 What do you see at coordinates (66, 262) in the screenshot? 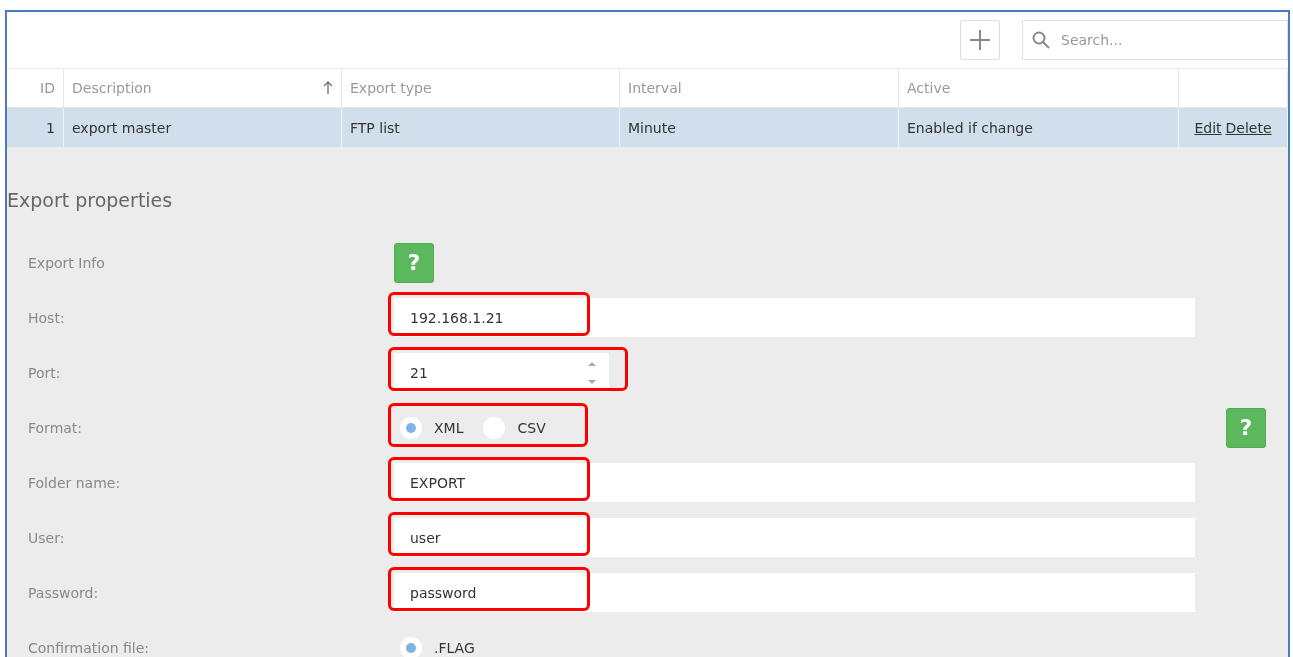
I see `field-label: Export Info` at bounding box center [66, 262].